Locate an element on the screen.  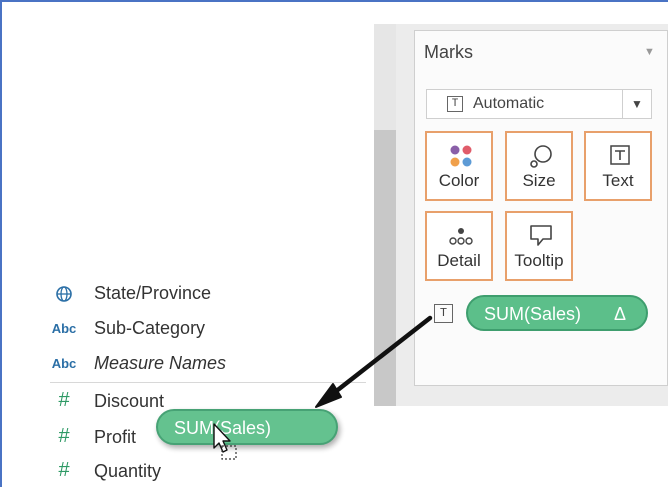
field-label: Quantity is located at coordinates (128, 471).